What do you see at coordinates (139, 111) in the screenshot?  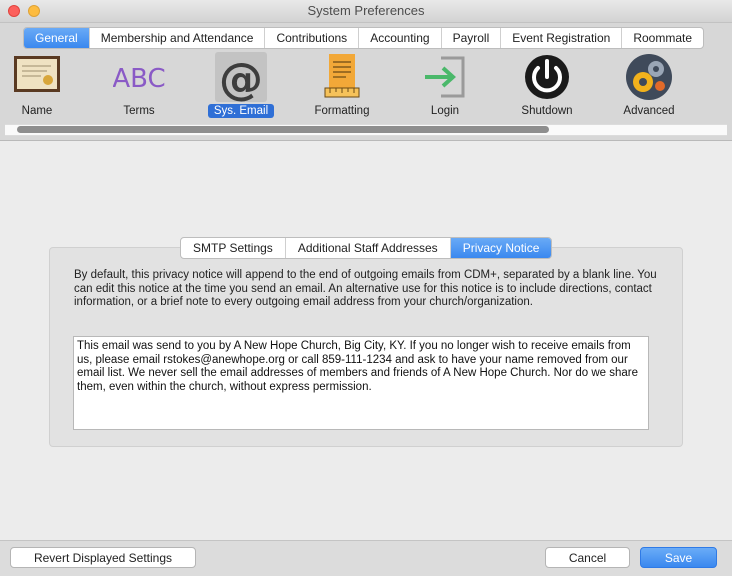 I see `toolbar-item-label: Terms` at bounding box center [139, 111].